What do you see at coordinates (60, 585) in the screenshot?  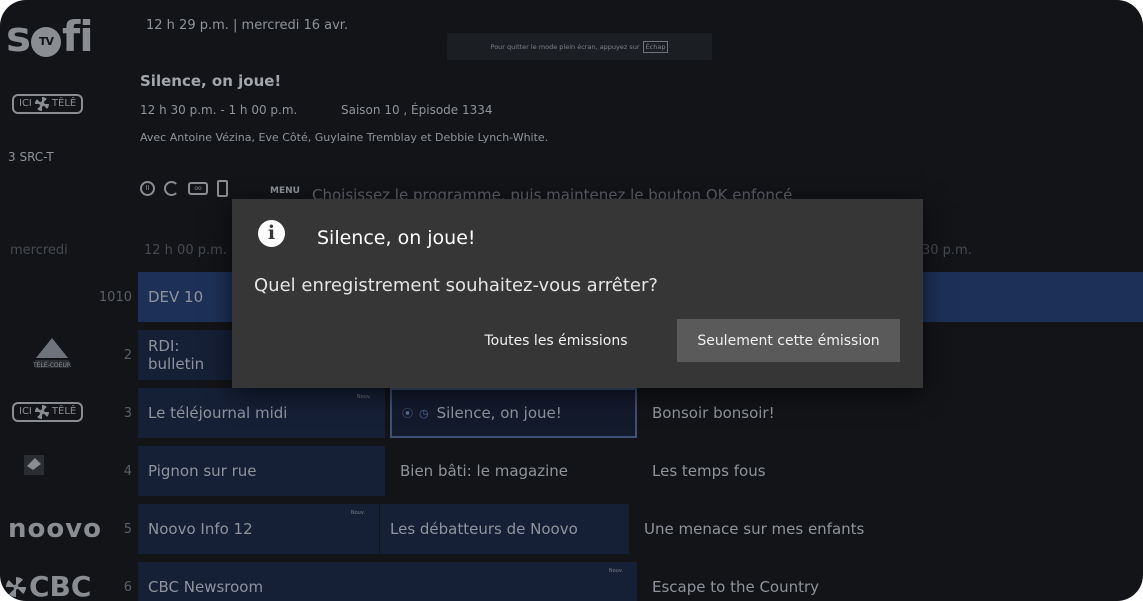 I see `cbc-logo-text: CBC` at bounding box center [60, 585].